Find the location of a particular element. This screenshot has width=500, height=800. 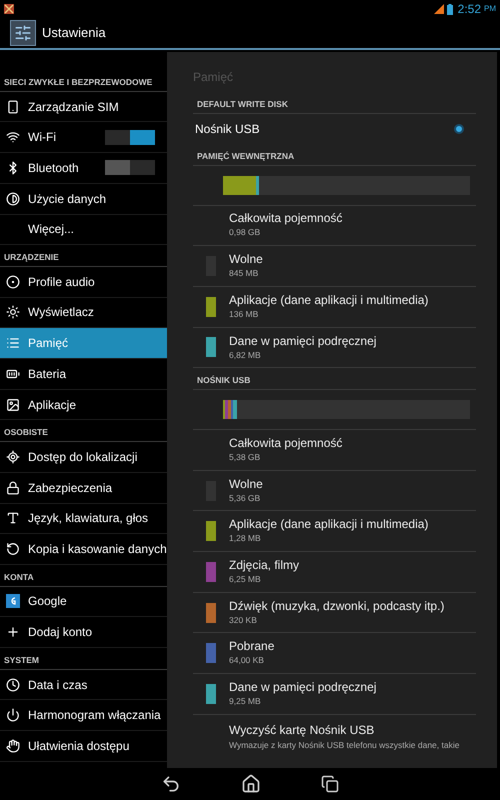

item-label: Harmonogram włączania is located at coordinates (94, 715).